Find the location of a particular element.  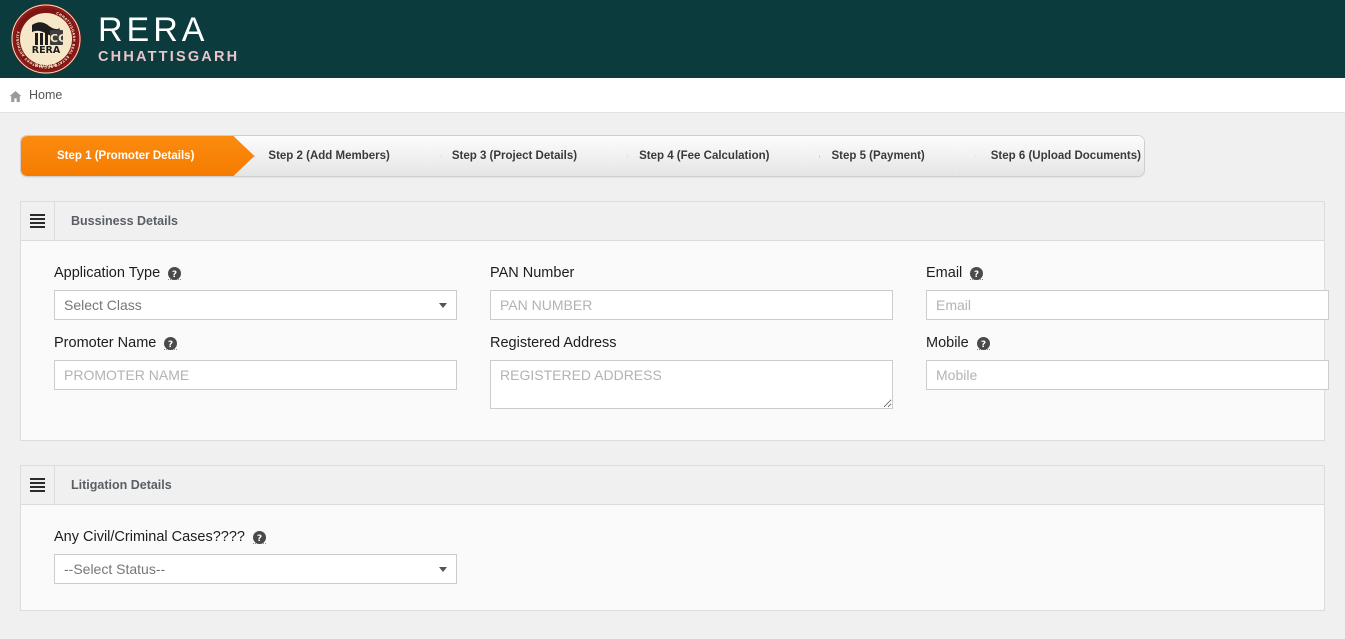

field-registered-address: Registered Address is located at coordinates (691, 373).